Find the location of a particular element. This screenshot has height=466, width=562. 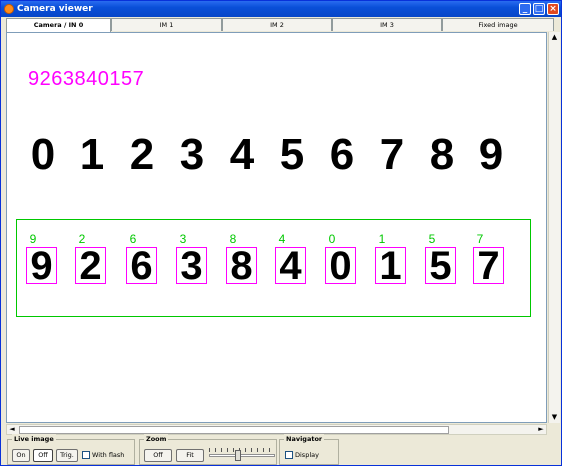

scroll-right-icon: ► is located at coordinates (541, 429).